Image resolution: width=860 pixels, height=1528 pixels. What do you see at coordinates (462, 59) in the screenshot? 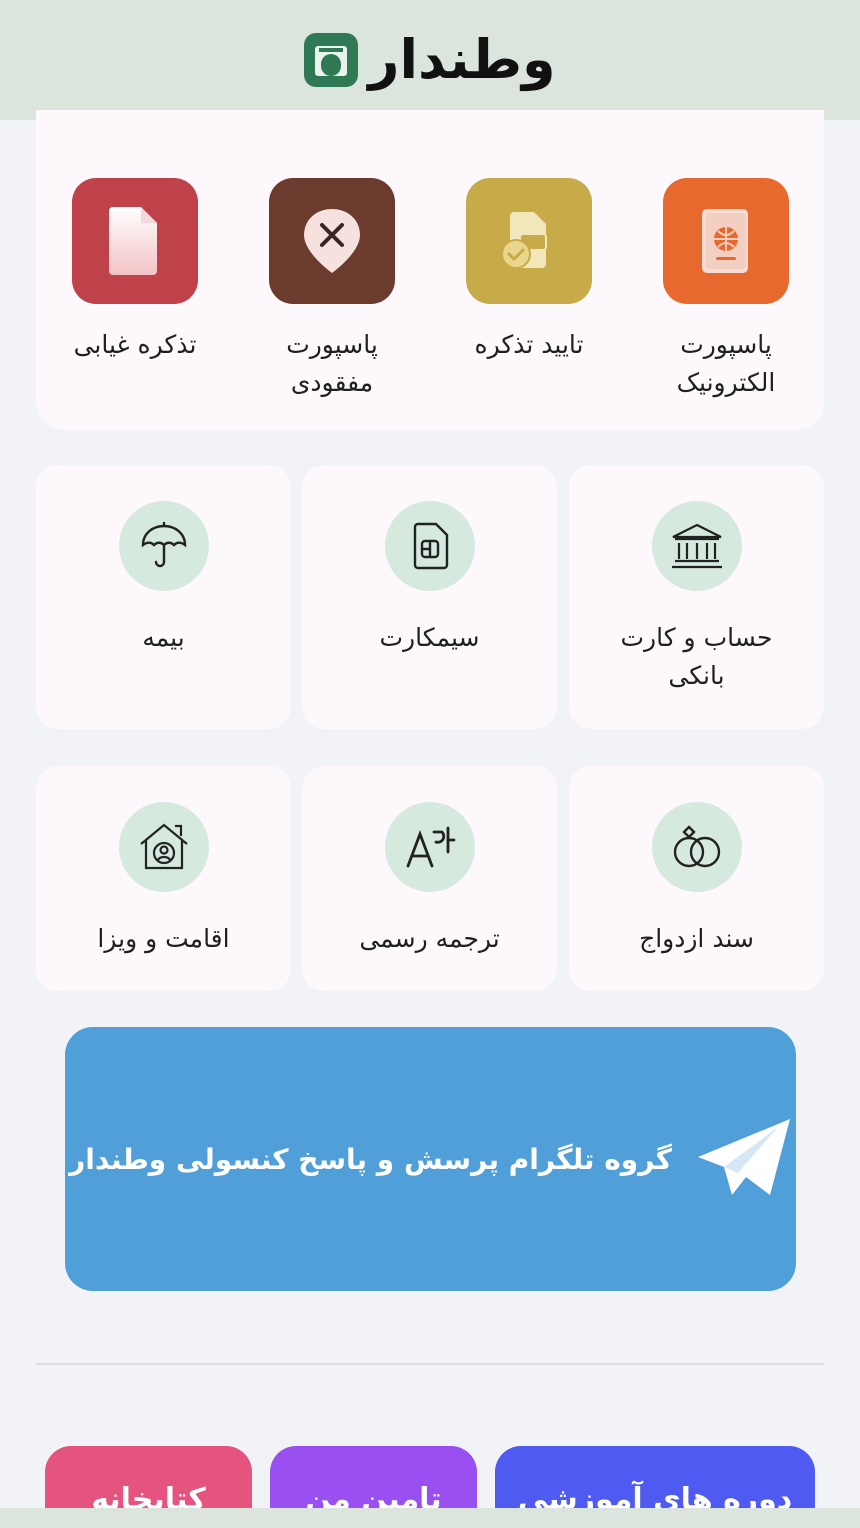
I see `logo-text: وطندار` at bounding box center [462, 59].